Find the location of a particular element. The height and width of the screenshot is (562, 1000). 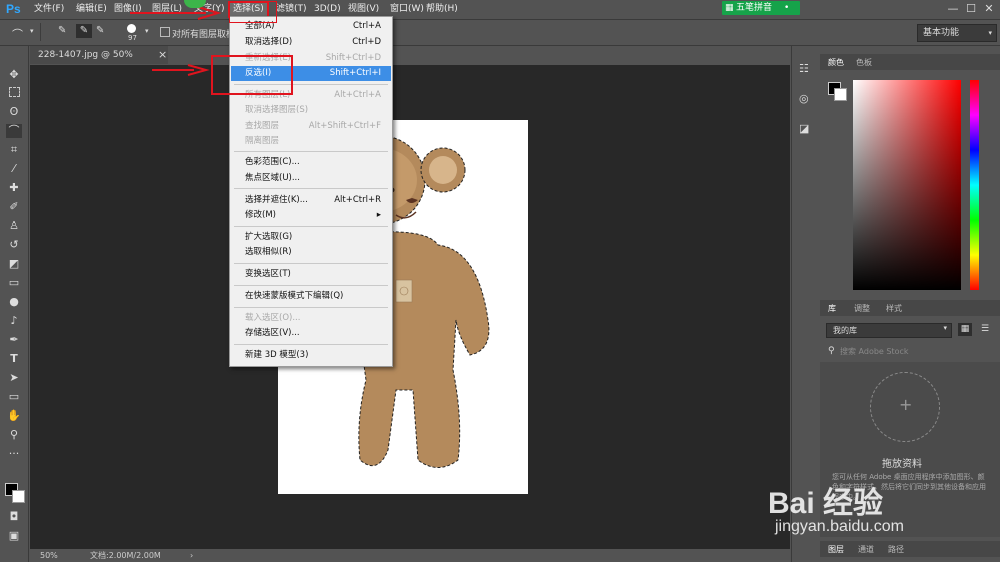

menu-help: 帮助(H) is located at coordinates (442, 9).